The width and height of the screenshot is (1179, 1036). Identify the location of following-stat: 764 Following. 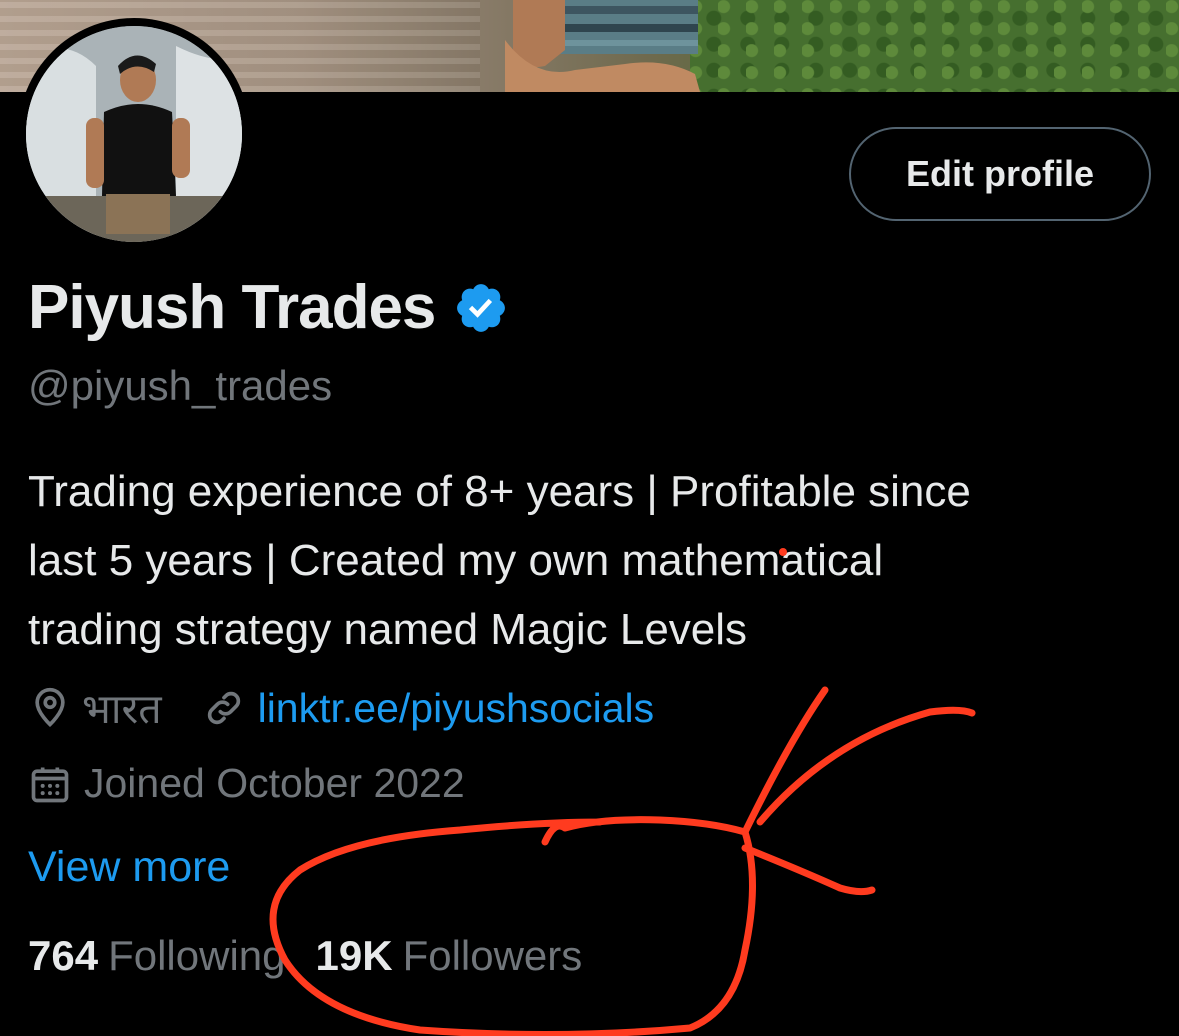
(157, 956).